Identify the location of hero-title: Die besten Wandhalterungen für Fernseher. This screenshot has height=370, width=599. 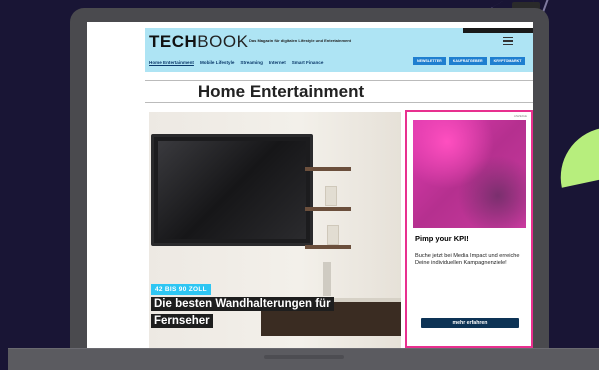
(271, 313).